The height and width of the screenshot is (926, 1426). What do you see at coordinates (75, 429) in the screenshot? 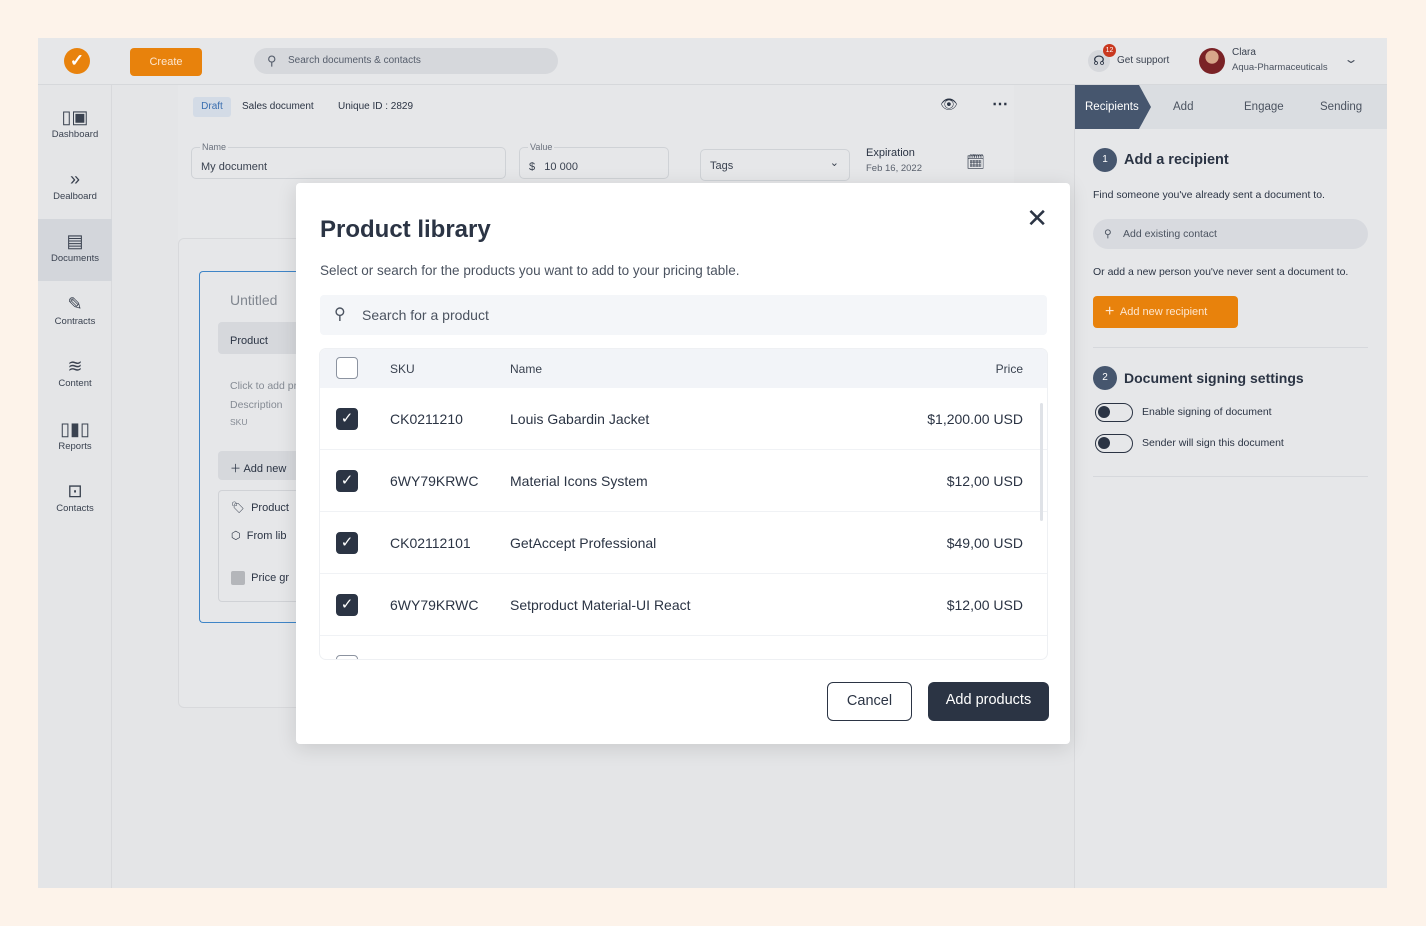
I see `reports-icon: ▯▮▯` at bounding box center [75, 429].